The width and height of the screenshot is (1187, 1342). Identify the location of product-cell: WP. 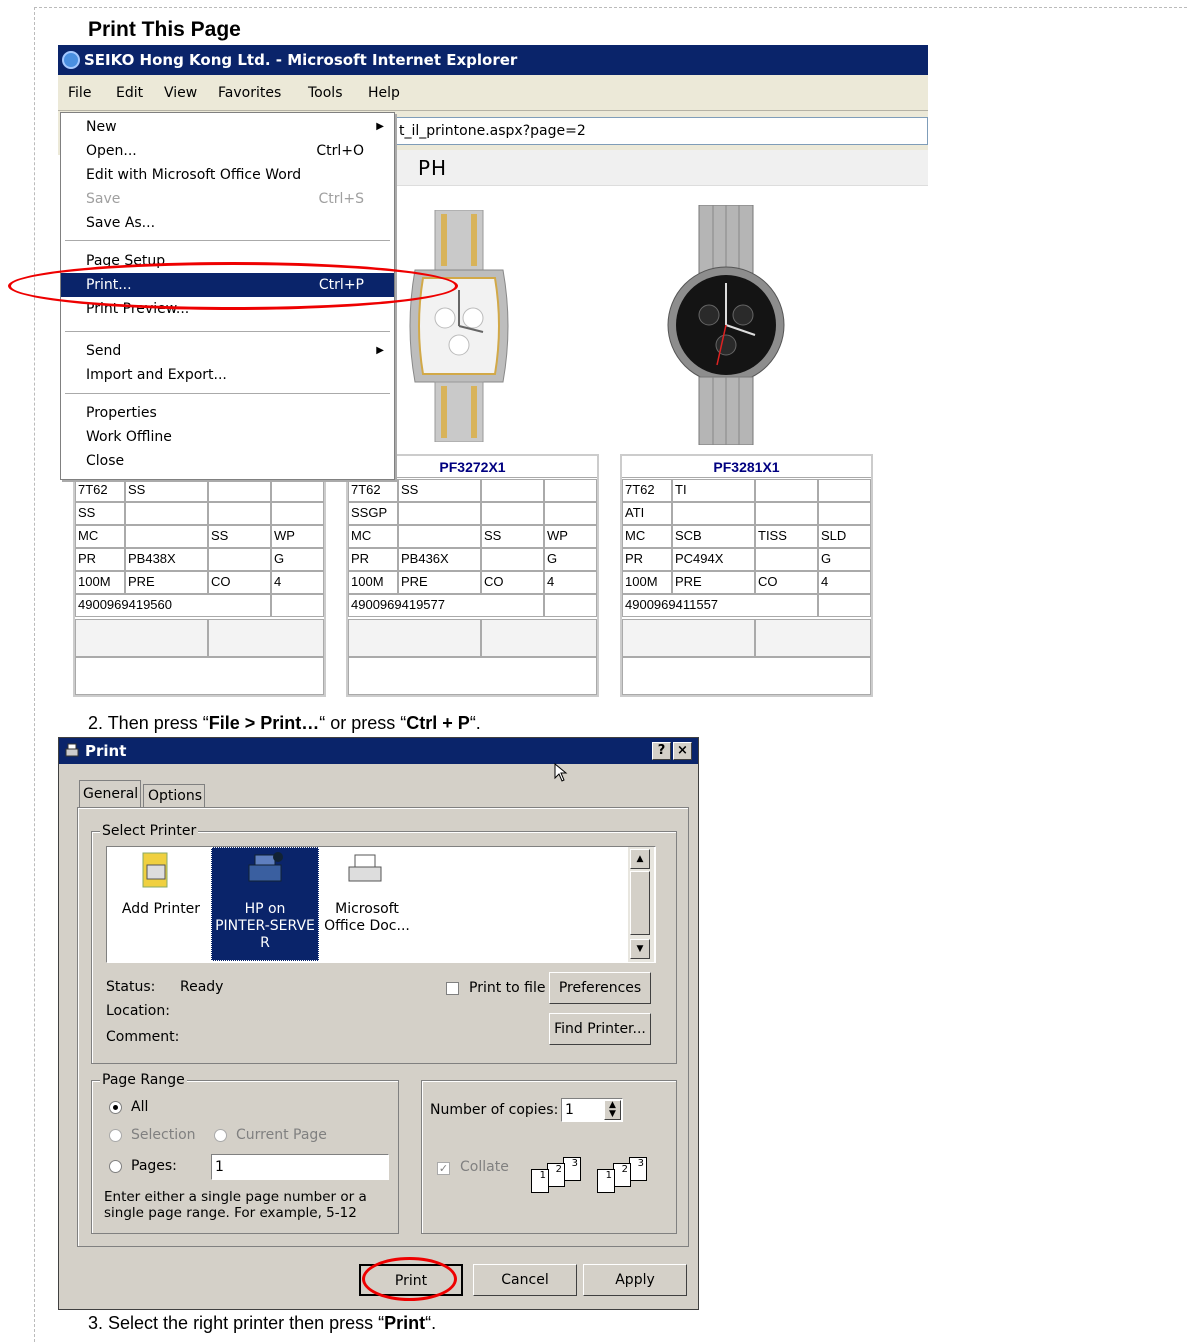
(297, 536).